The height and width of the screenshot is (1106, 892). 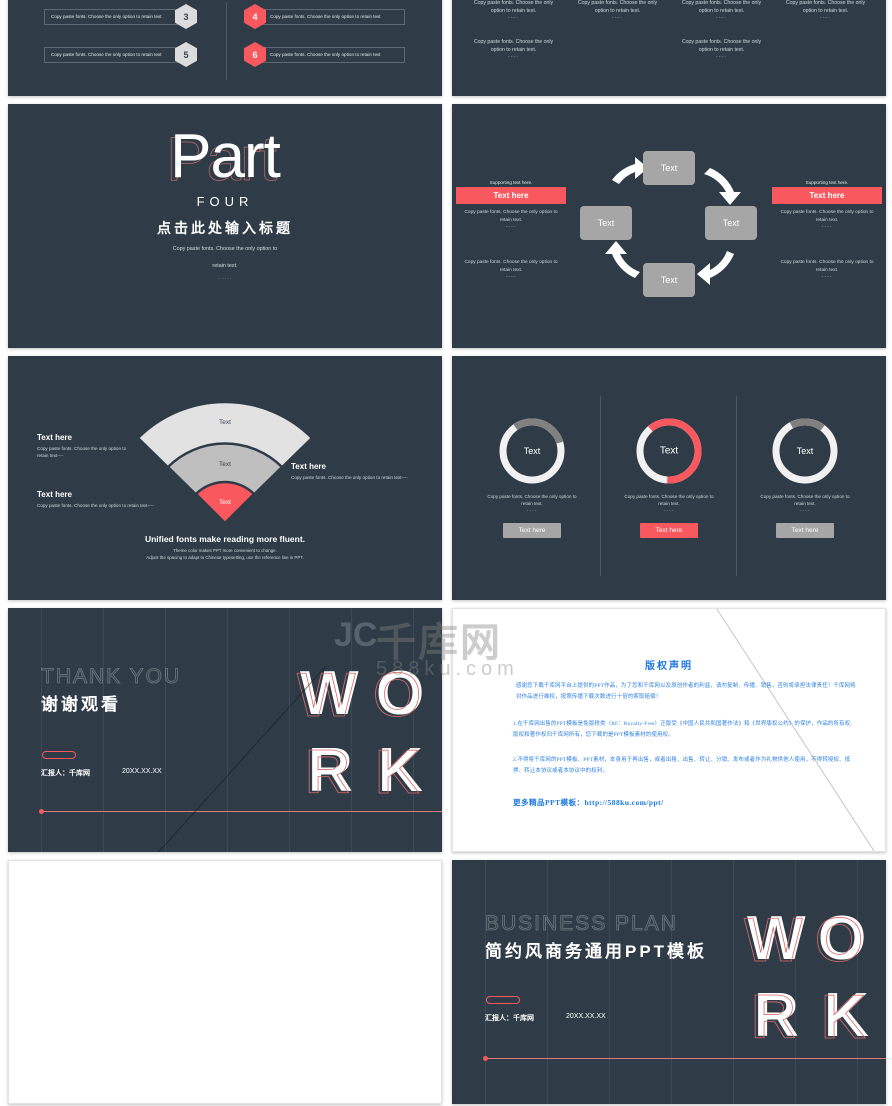 I want to click on cover-letter-k: K K, so click(x=399, y=772).